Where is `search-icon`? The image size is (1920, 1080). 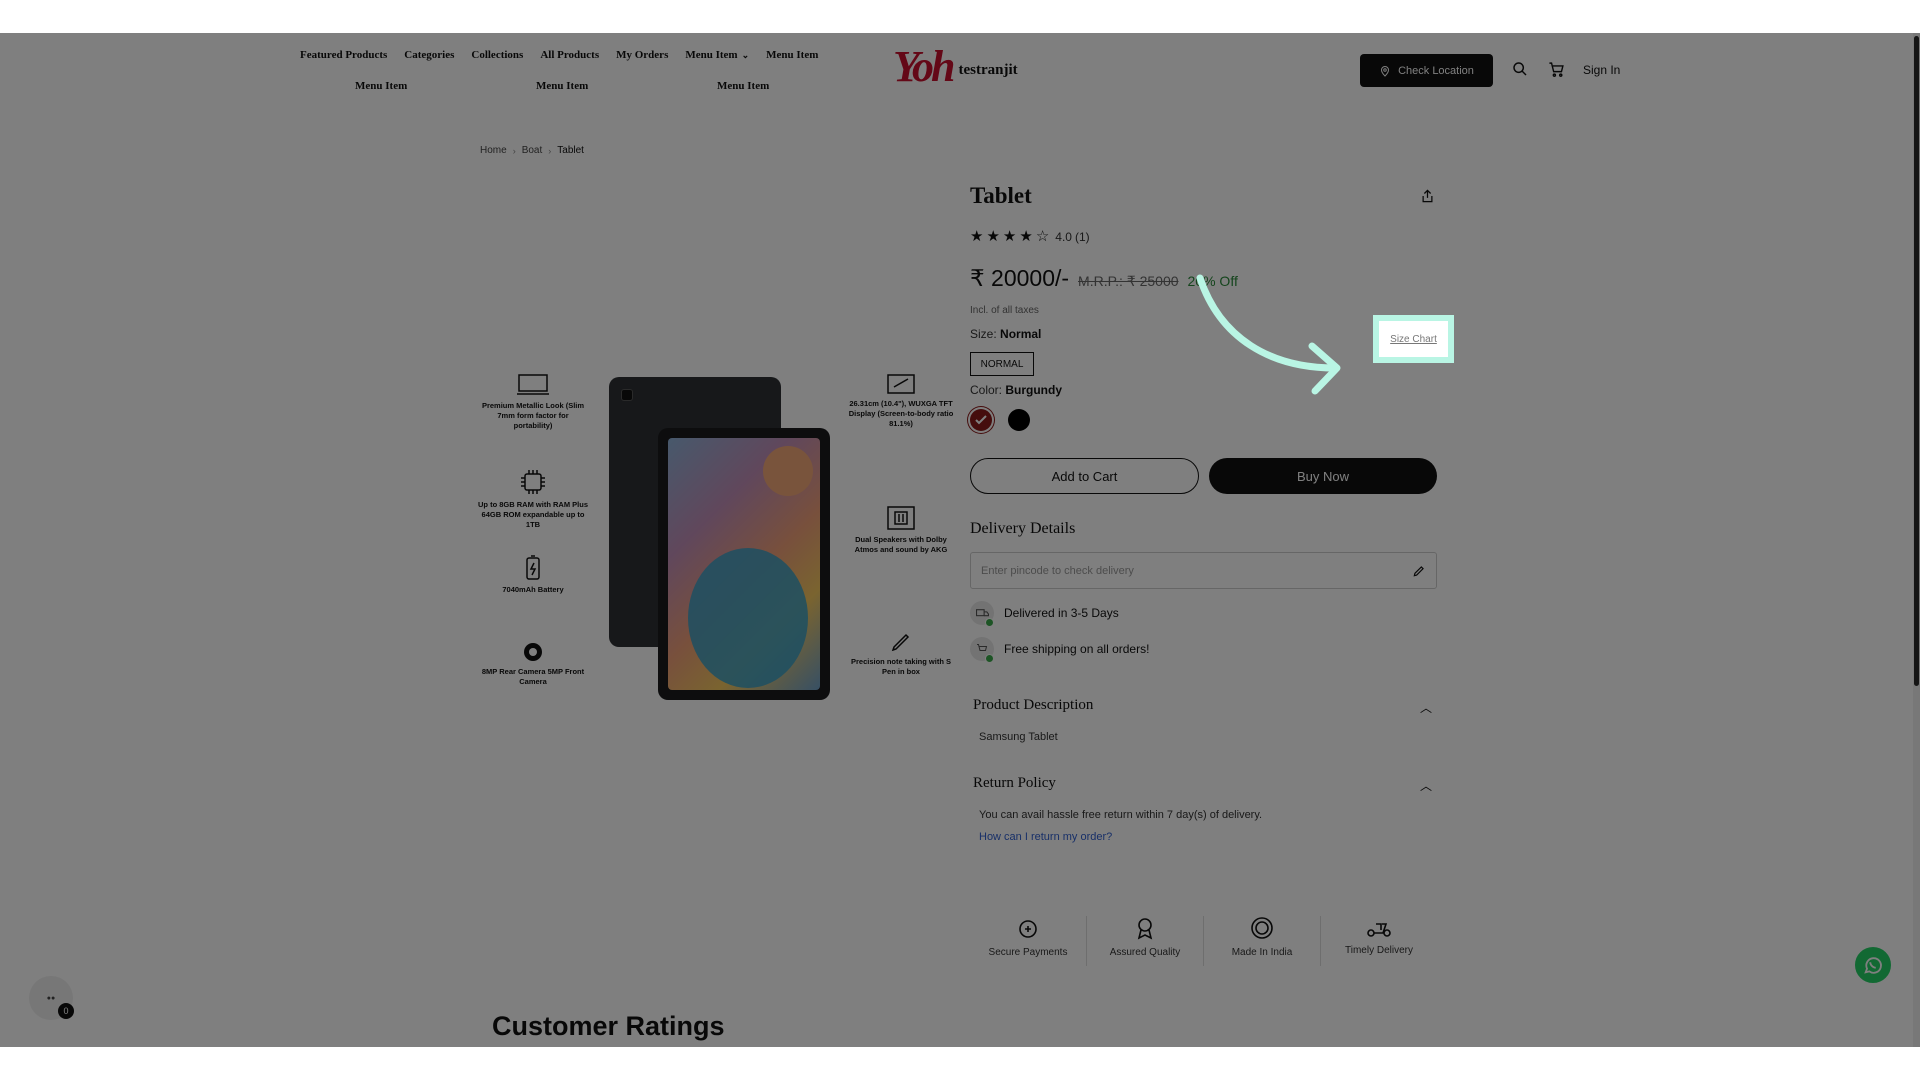 search-icon is located at coordinates (1520, 69).